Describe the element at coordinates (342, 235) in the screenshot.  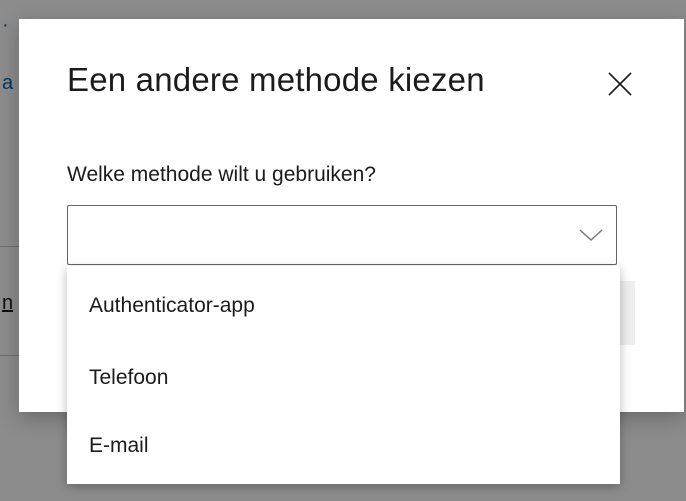
I see `method-select` at that location.